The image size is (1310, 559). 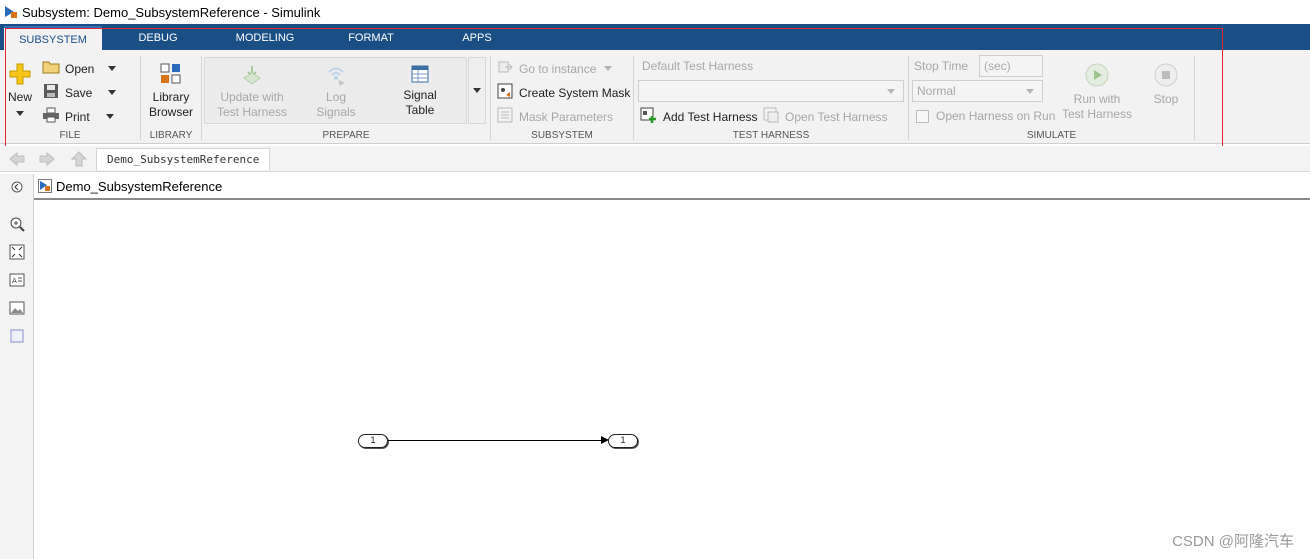 I want to click on folder-icon, so click(x=51, y=68).